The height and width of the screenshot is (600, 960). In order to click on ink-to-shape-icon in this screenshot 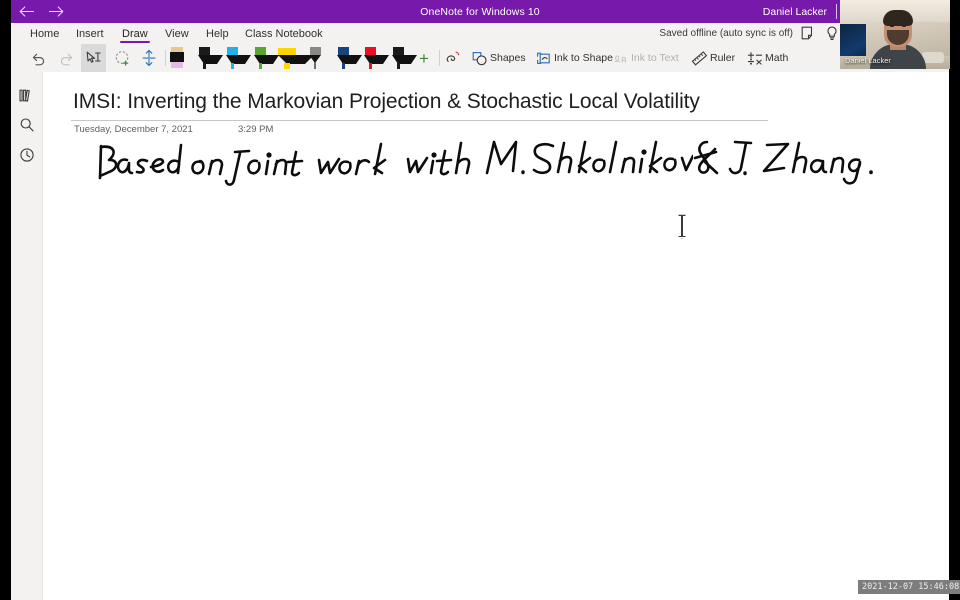, I will do `click(543, 58)`.